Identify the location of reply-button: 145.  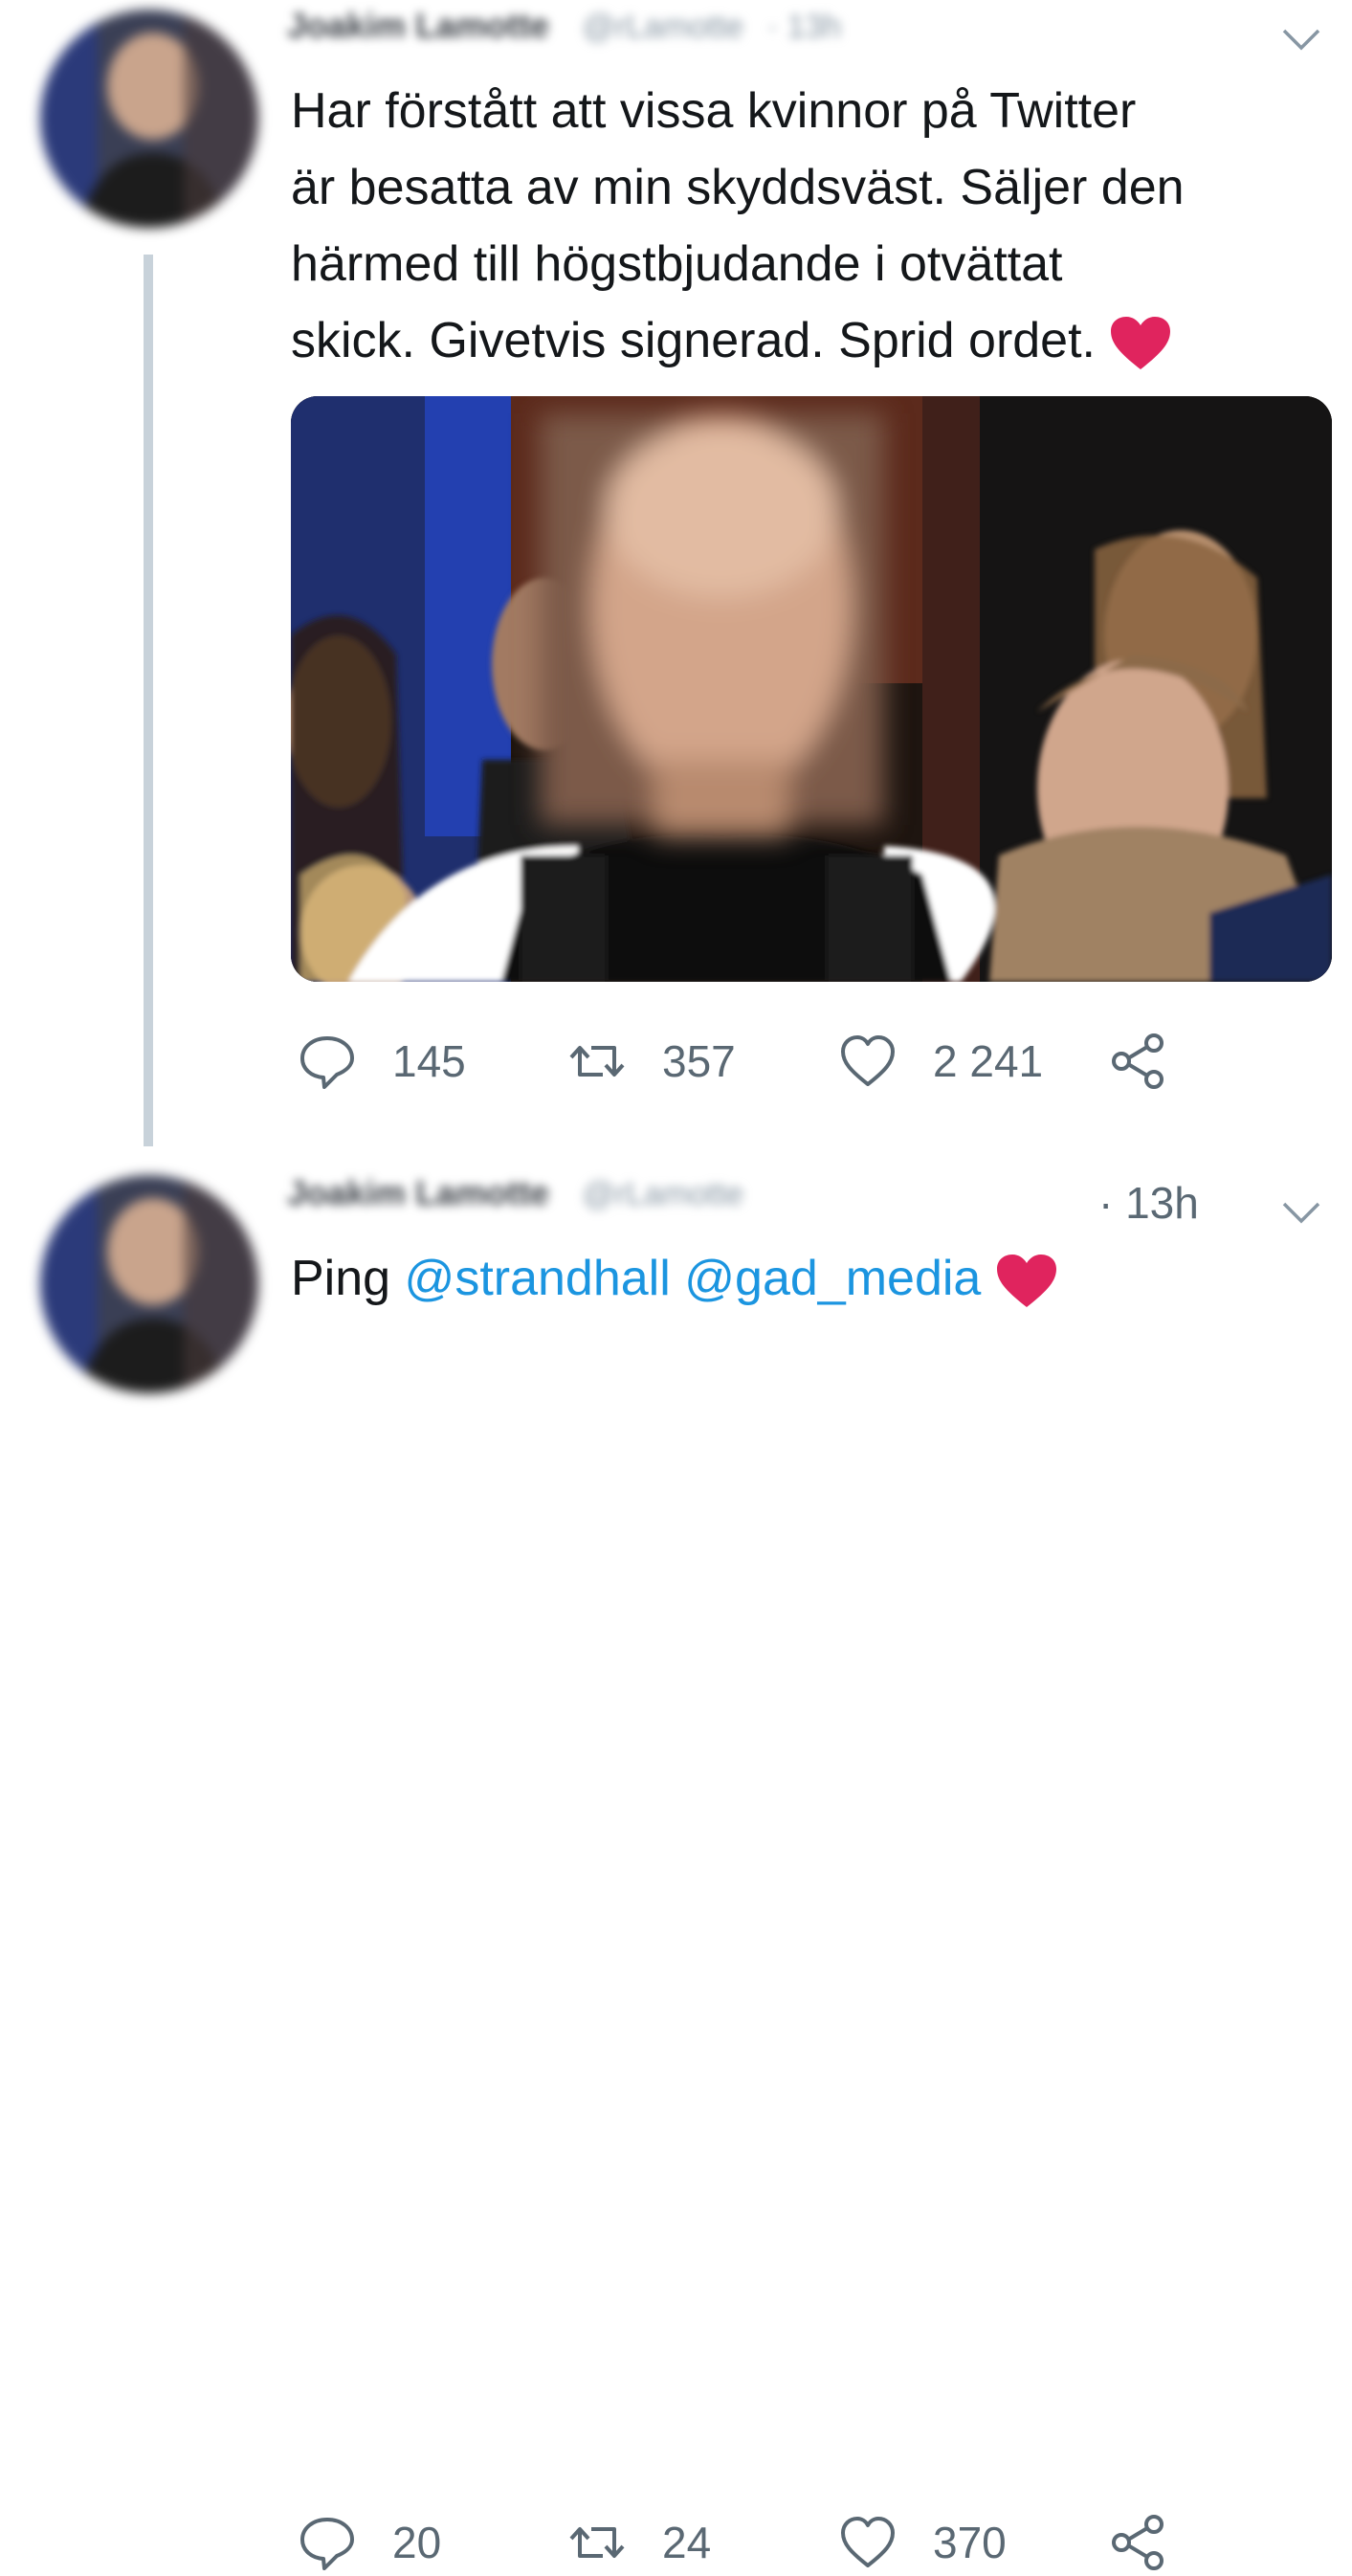
(382, 1061).